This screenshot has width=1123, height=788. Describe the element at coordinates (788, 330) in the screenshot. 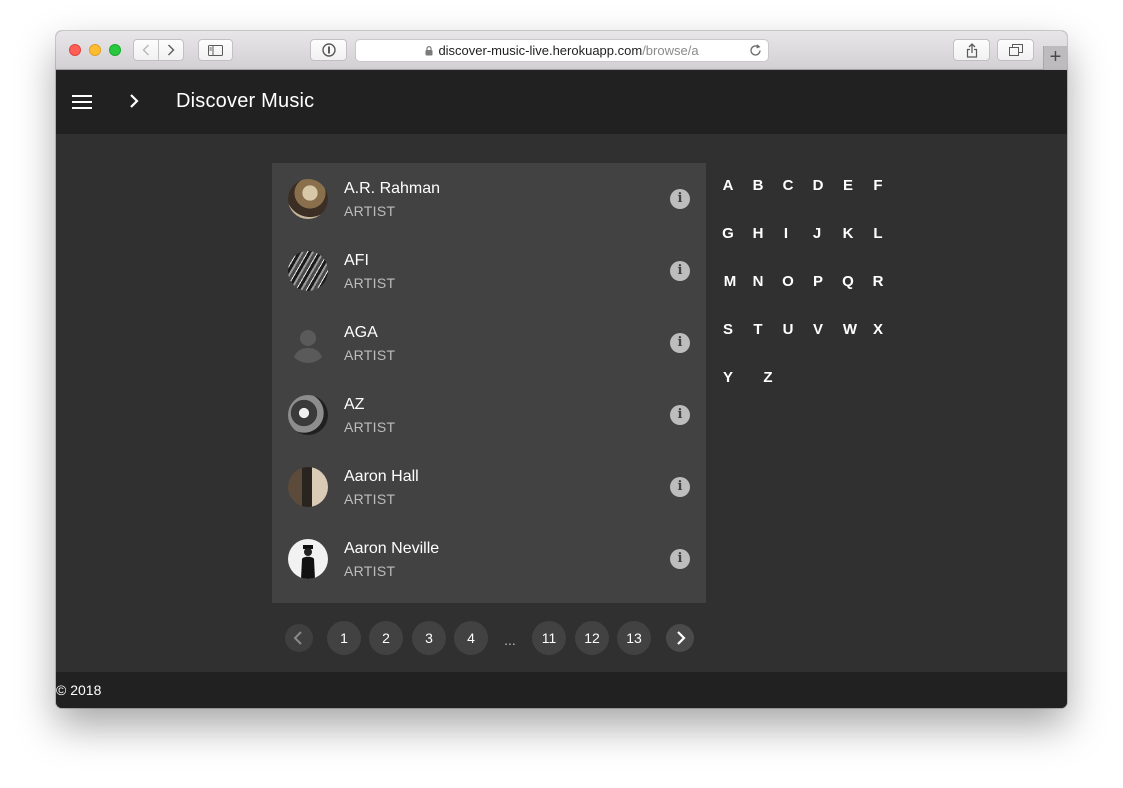

I see `letter-link: U` at that location.